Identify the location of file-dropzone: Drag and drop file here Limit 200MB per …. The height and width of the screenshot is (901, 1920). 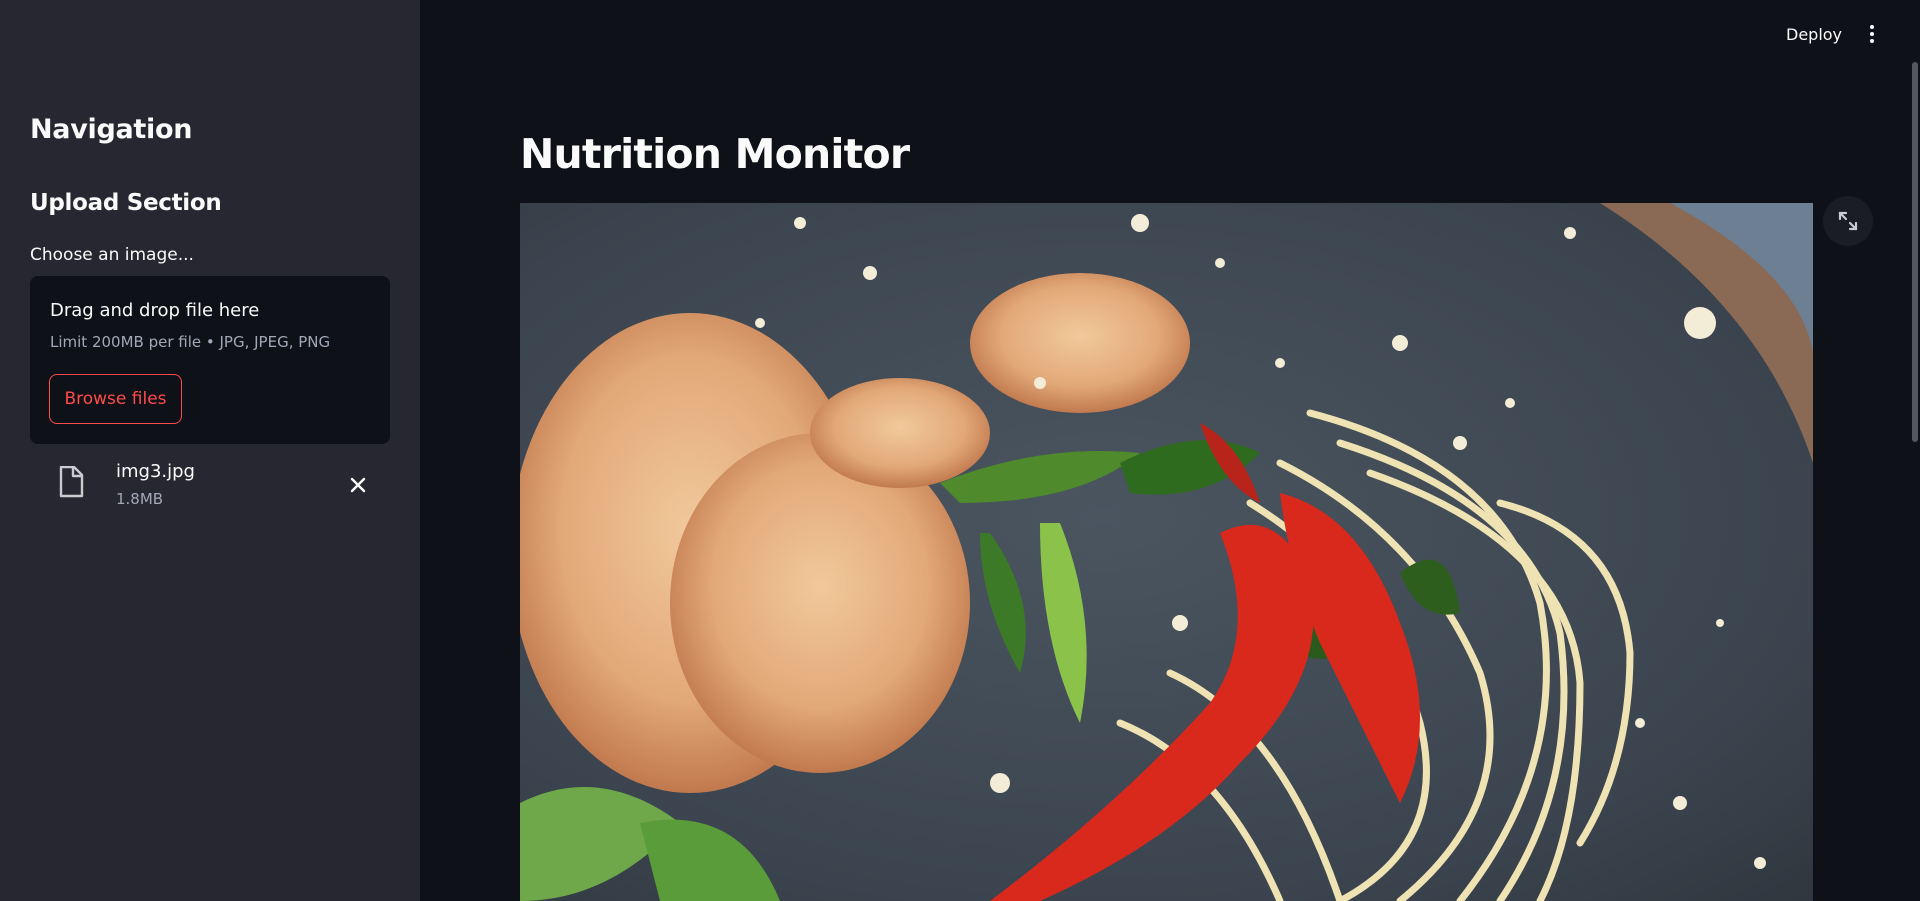
(210, 360).